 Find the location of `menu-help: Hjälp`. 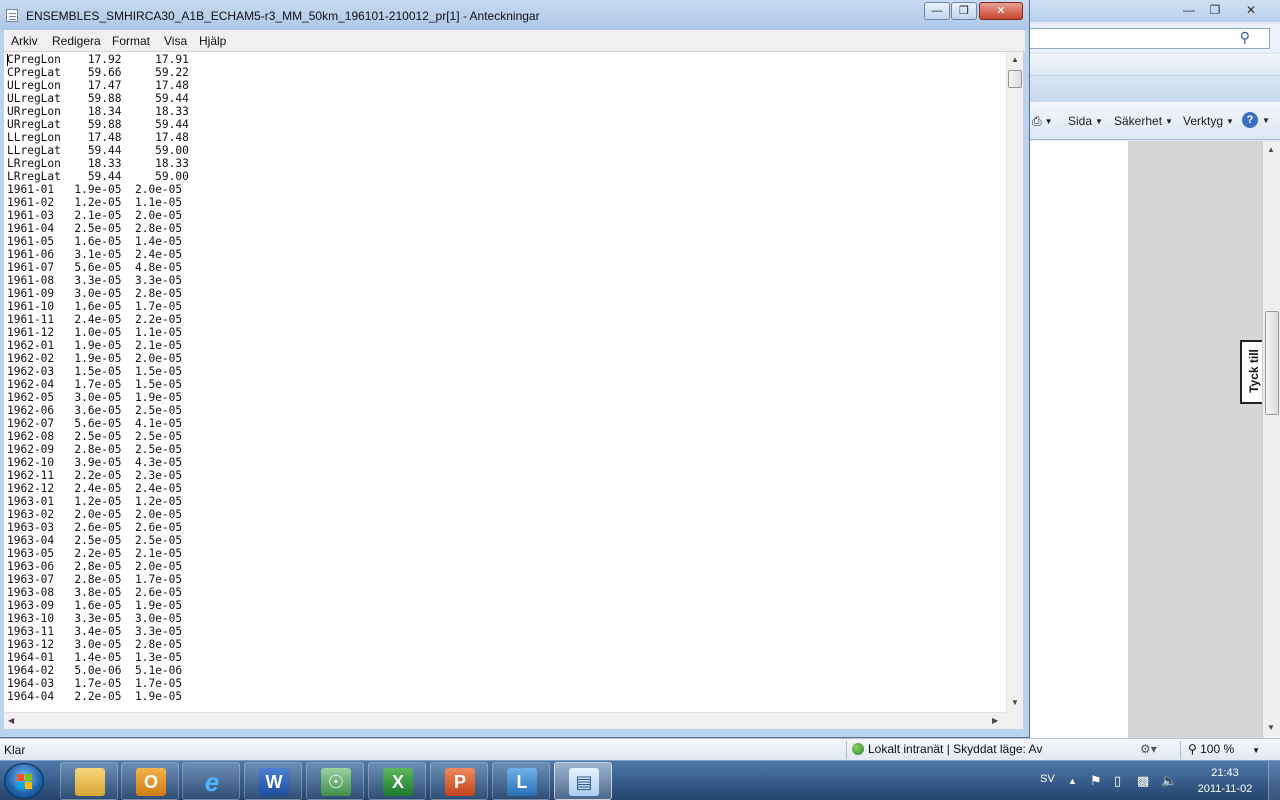

menu-help: Hjälp is located at coordinates (212, 41).